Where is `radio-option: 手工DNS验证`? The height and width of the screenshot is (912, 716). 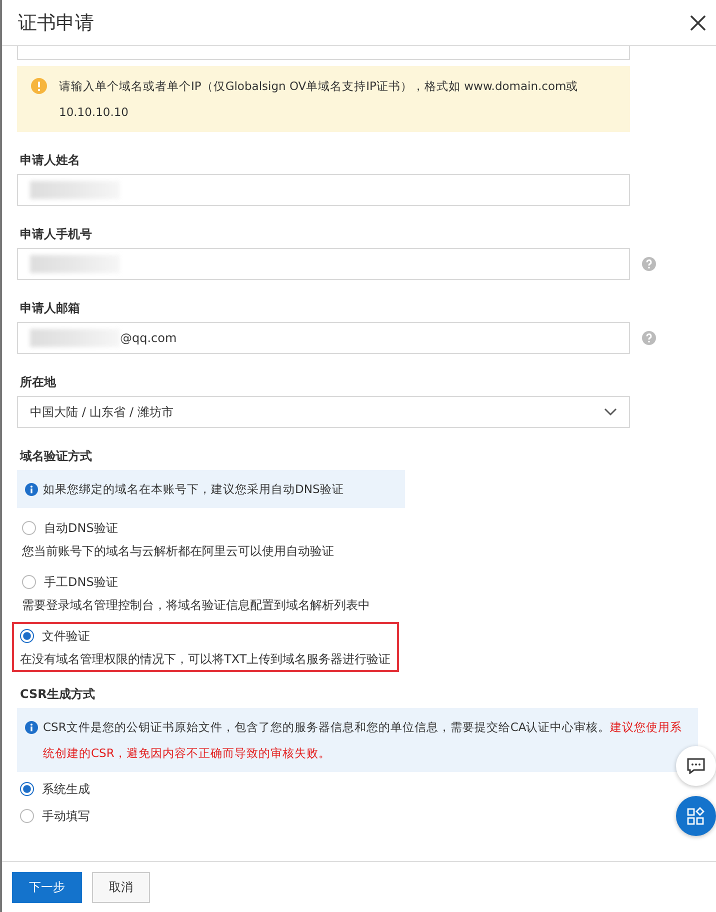
radio-option: 手工DNS验证 is located at coordinates (70, 582).